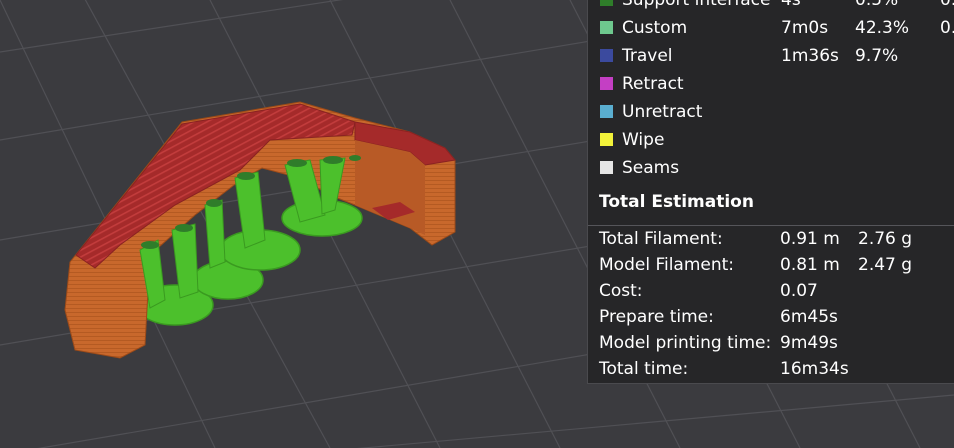  Describe the element at coordinates (810, 56) in the screenshot. I see `legend-time: 1m36s` at that location.